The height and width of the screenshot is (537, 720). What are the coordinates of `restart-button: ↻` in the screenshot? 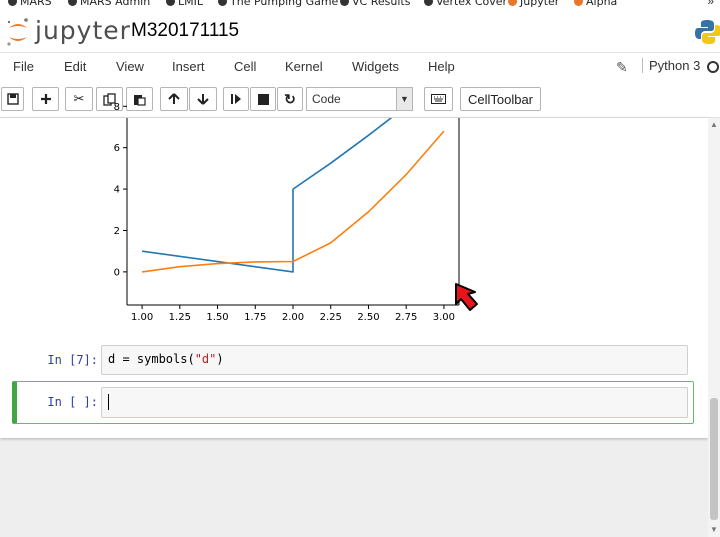 It's located at (290, 99).